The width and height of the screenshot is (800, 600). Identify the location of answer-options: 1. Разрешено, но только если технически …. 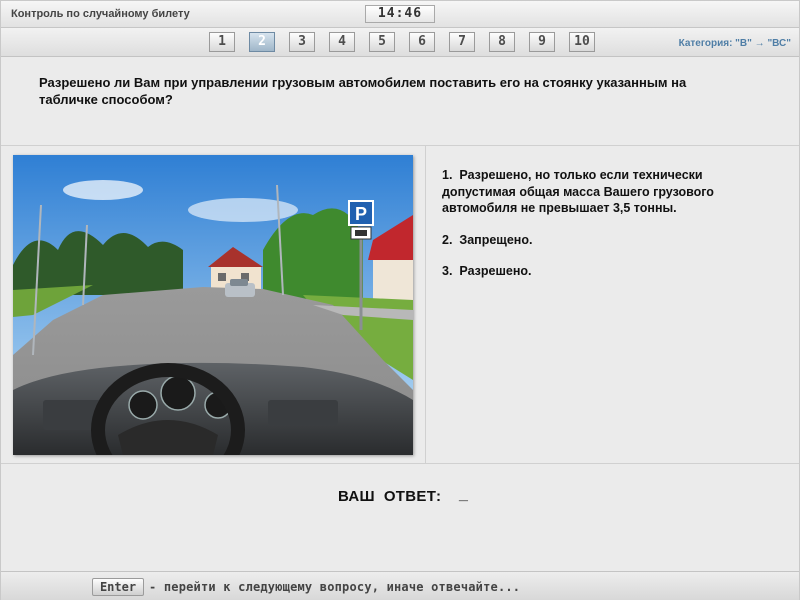
(607, 231).